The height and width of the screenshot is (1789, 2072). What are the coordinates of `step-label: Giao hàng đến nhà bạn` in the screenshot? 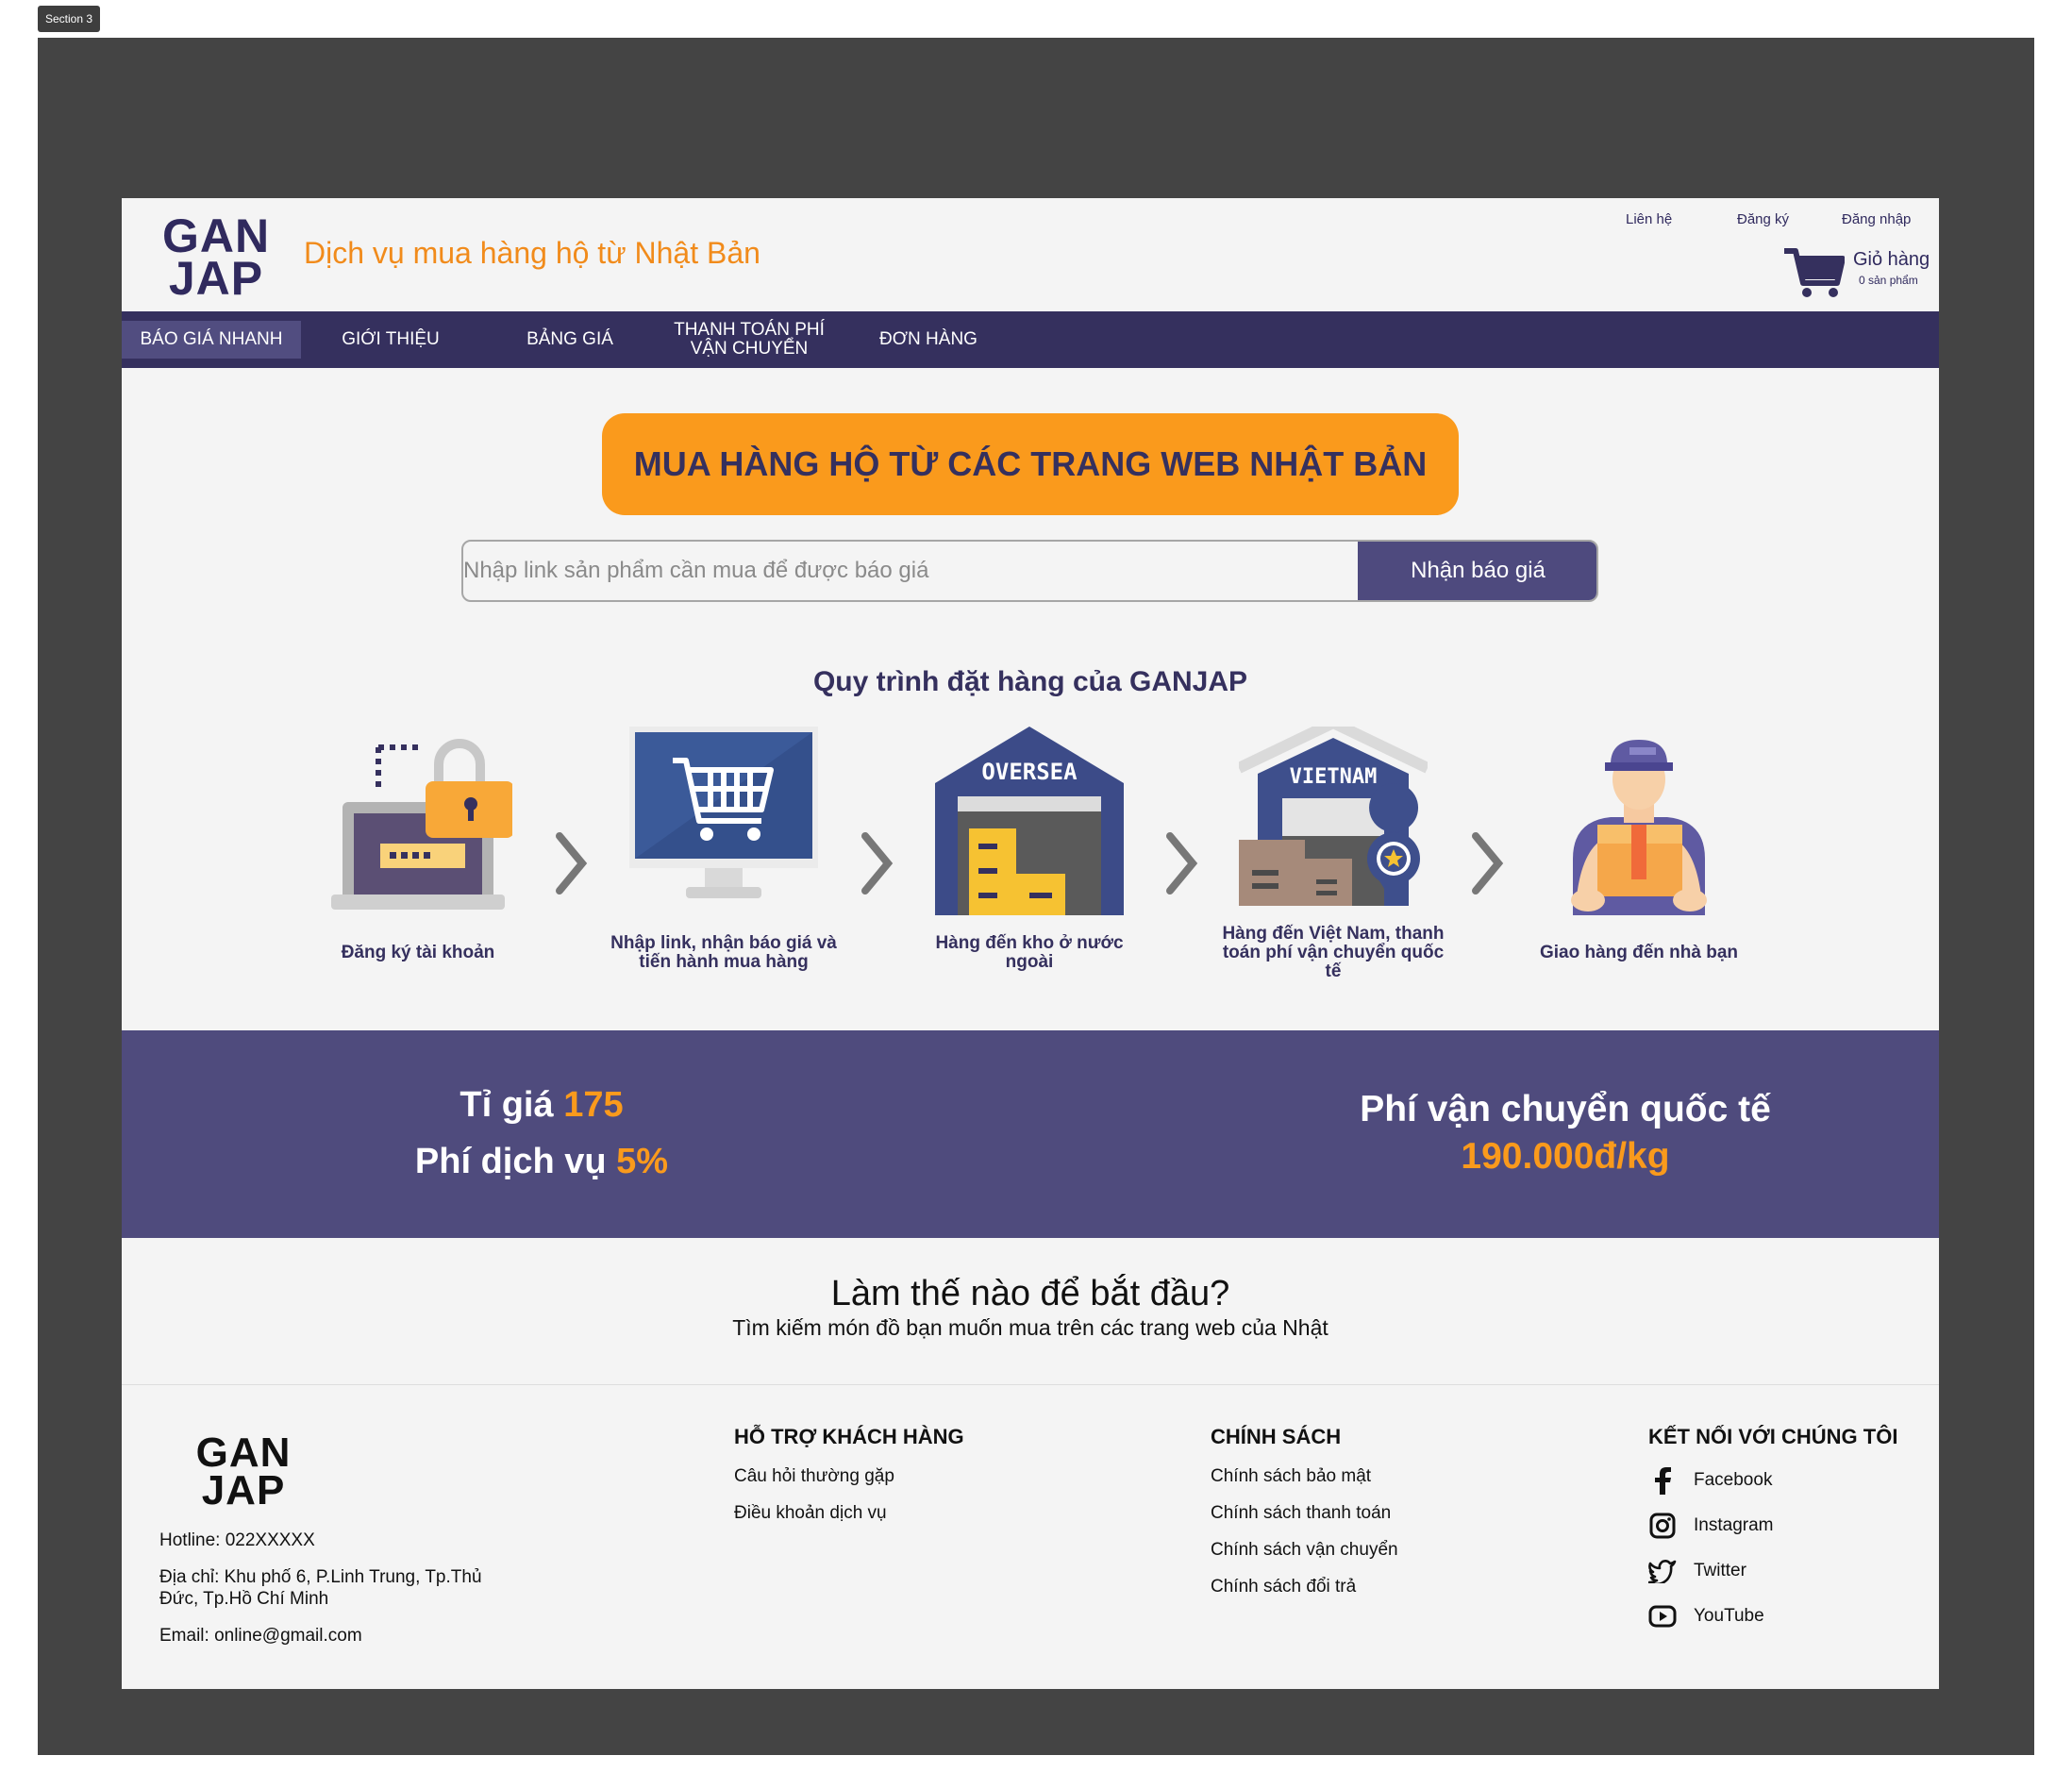 It's located at (1639, 952).